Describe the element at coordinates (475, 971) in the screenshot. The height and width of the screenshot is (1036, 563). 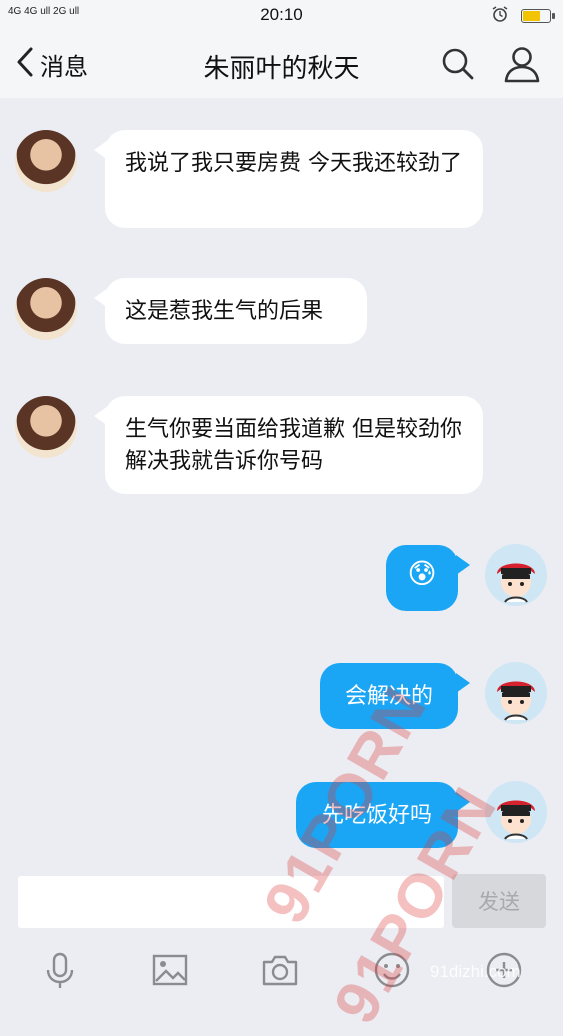
I see `watermark-site: 91dizhi.com` at that location.